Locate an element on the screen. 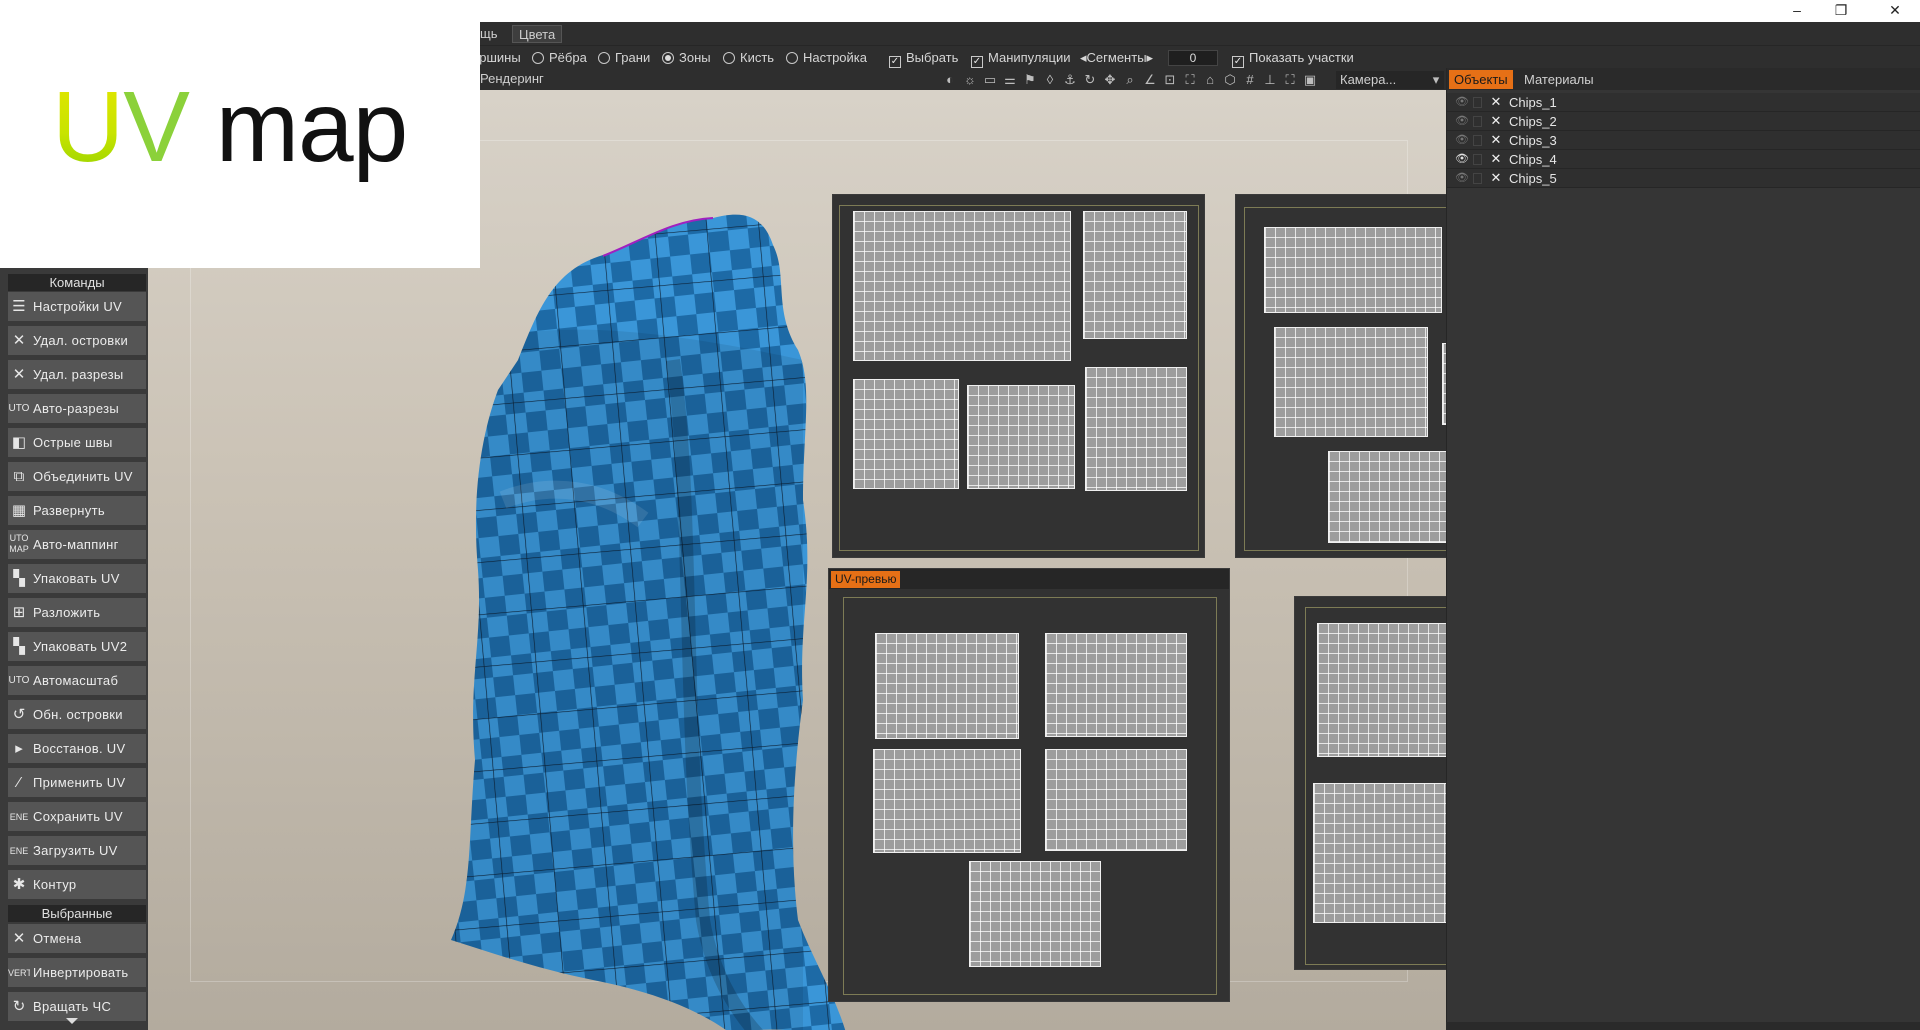  sliders-icon: ☰ is located at coordinates (19, 306).